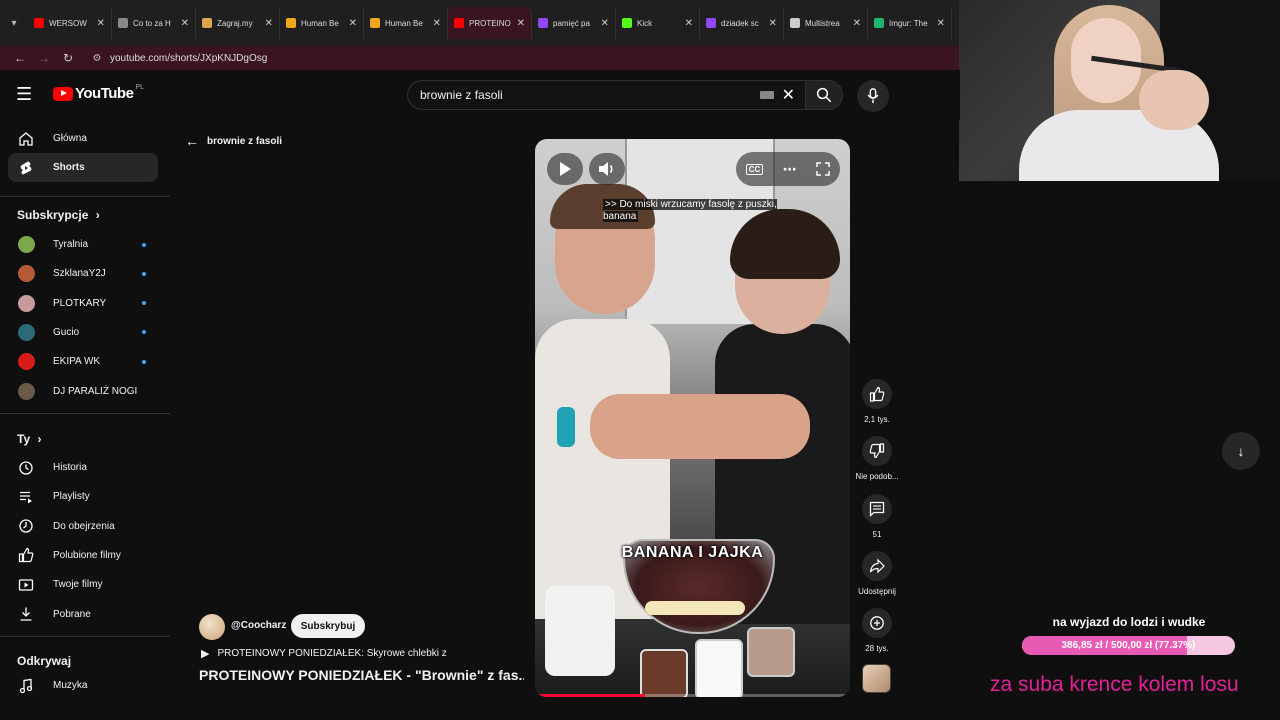  I want to click on like-action: 2,1 tys., so click(877, 401).